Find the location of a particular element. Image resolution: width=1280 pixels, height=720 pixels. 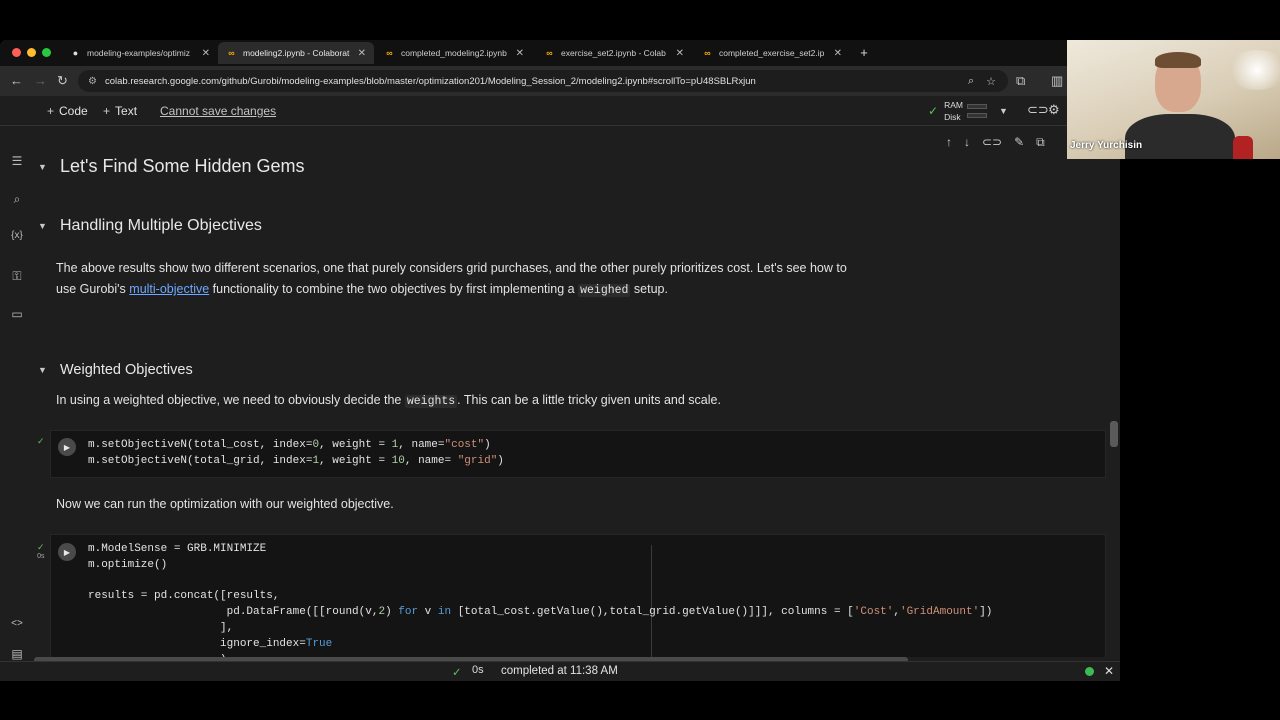

add-code-label: Code is located at coordinates (73, 111).